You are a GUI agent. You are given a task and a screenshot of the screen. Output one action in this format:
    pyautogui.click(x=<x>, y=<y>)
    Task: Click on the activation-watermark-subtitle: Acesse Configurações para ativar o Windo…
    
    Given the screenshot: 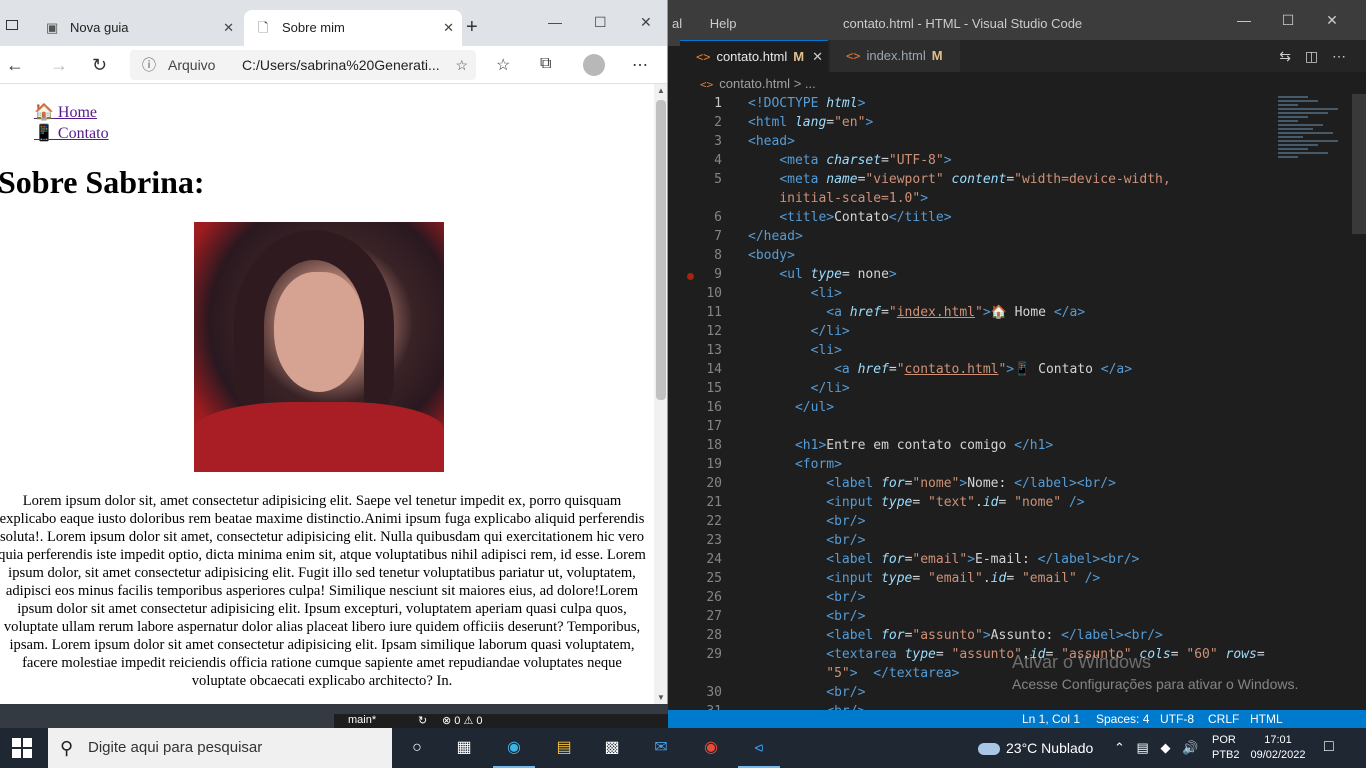 What is the action you would take?
    pyautogui.click(x=1155, y=684)
    